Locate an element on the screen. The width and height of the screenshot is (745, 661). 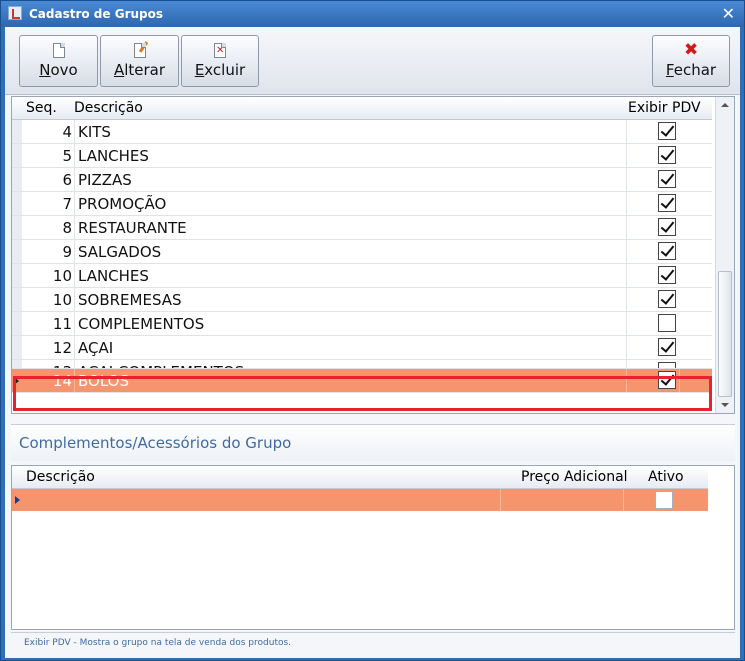
row-seq: 9 is located at coordinates (67, 252).